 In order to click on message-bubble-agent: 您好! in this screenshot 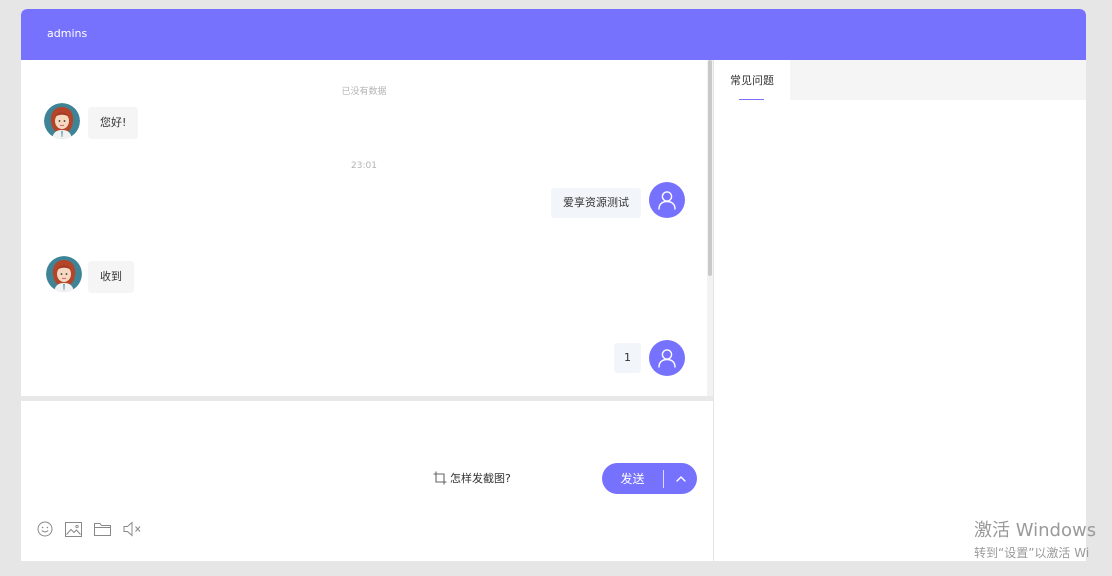, I will do `click(113, 123)`.